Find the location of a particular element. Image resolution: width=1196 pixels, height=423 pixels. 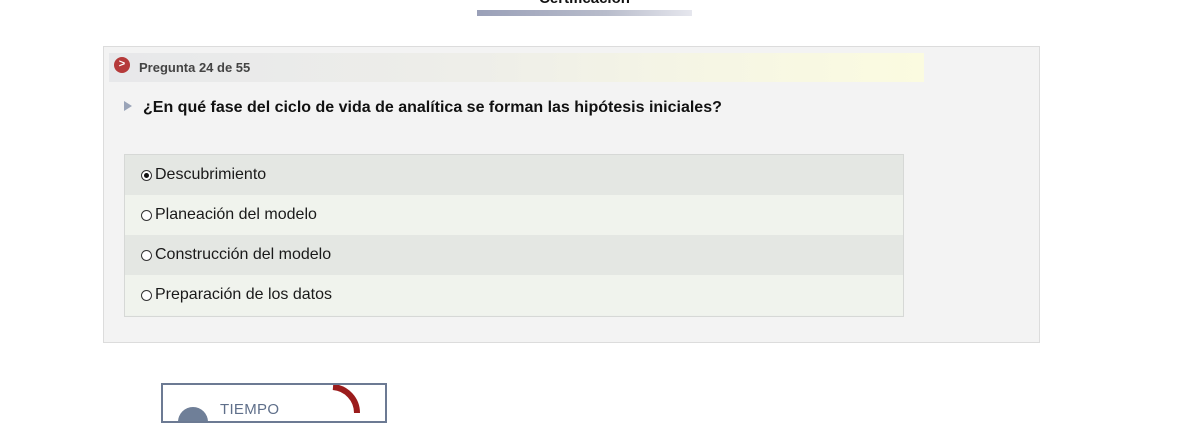

page-header: Certificación is located at coordinates (584, 8).